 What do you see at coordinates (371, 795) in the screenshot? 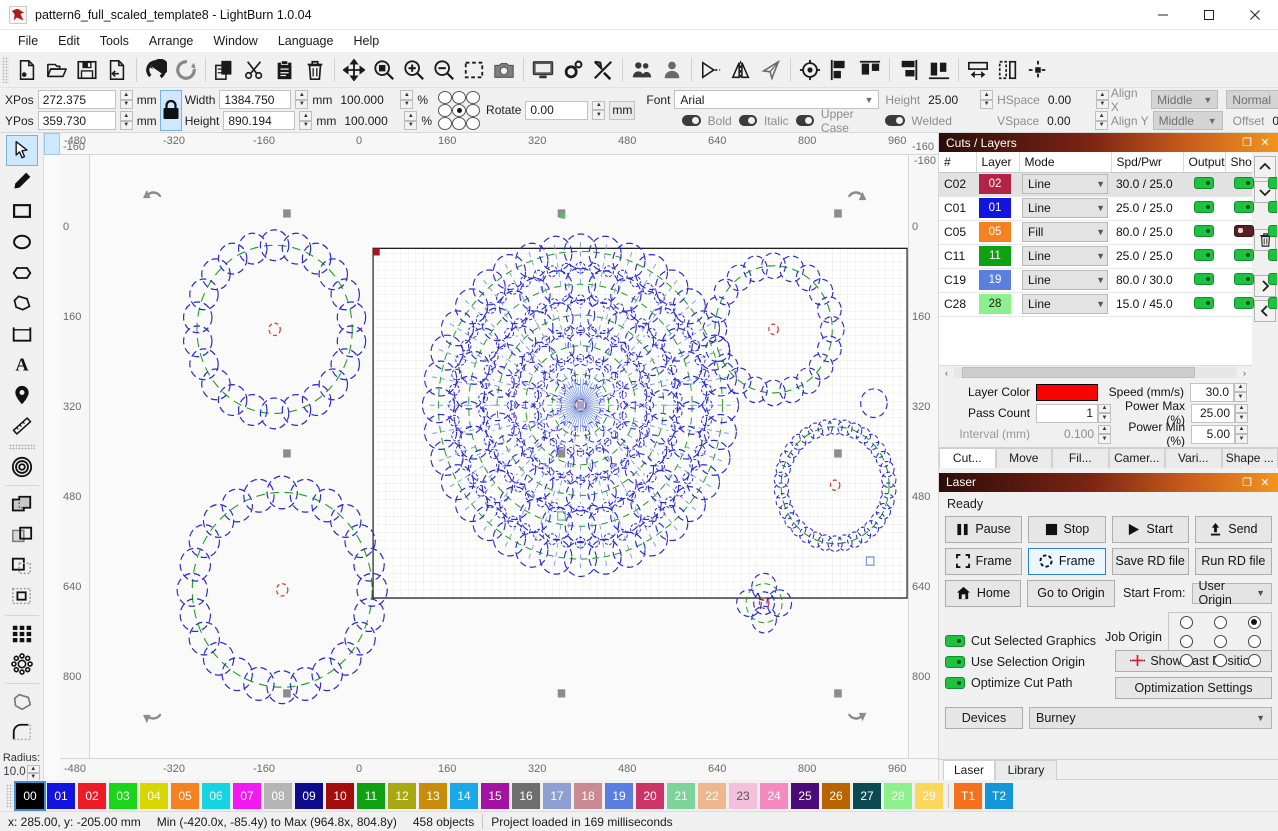
I see `palette-swatch-11: 11` at bounding box center [371, 795].